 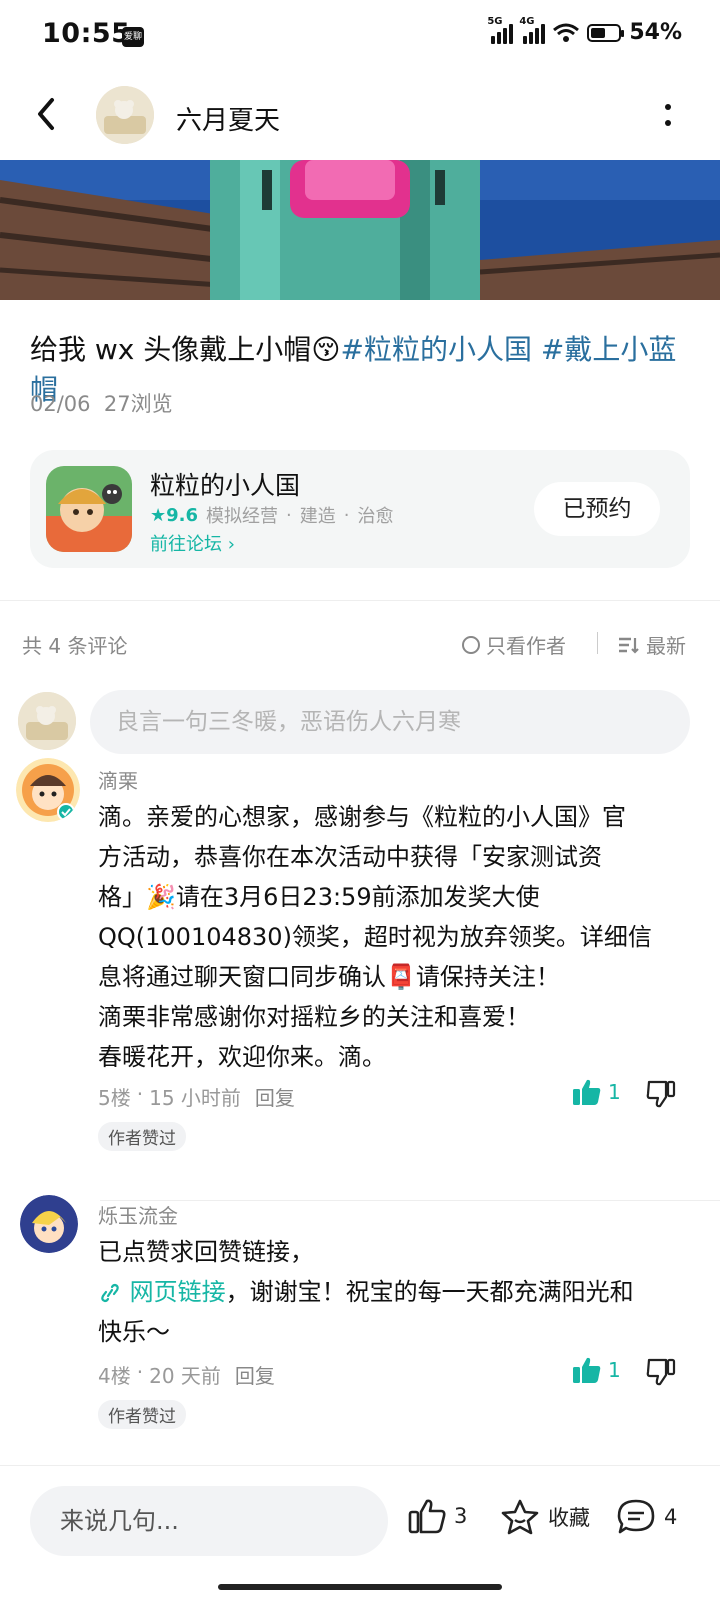 I want to click on comment-time: 20 天前, so click(x=185, y=1376).